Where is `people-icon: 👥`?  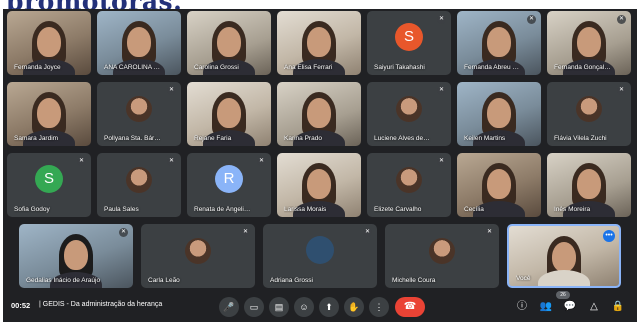
people-icon: 👥 is located at coordinates (546, 307).